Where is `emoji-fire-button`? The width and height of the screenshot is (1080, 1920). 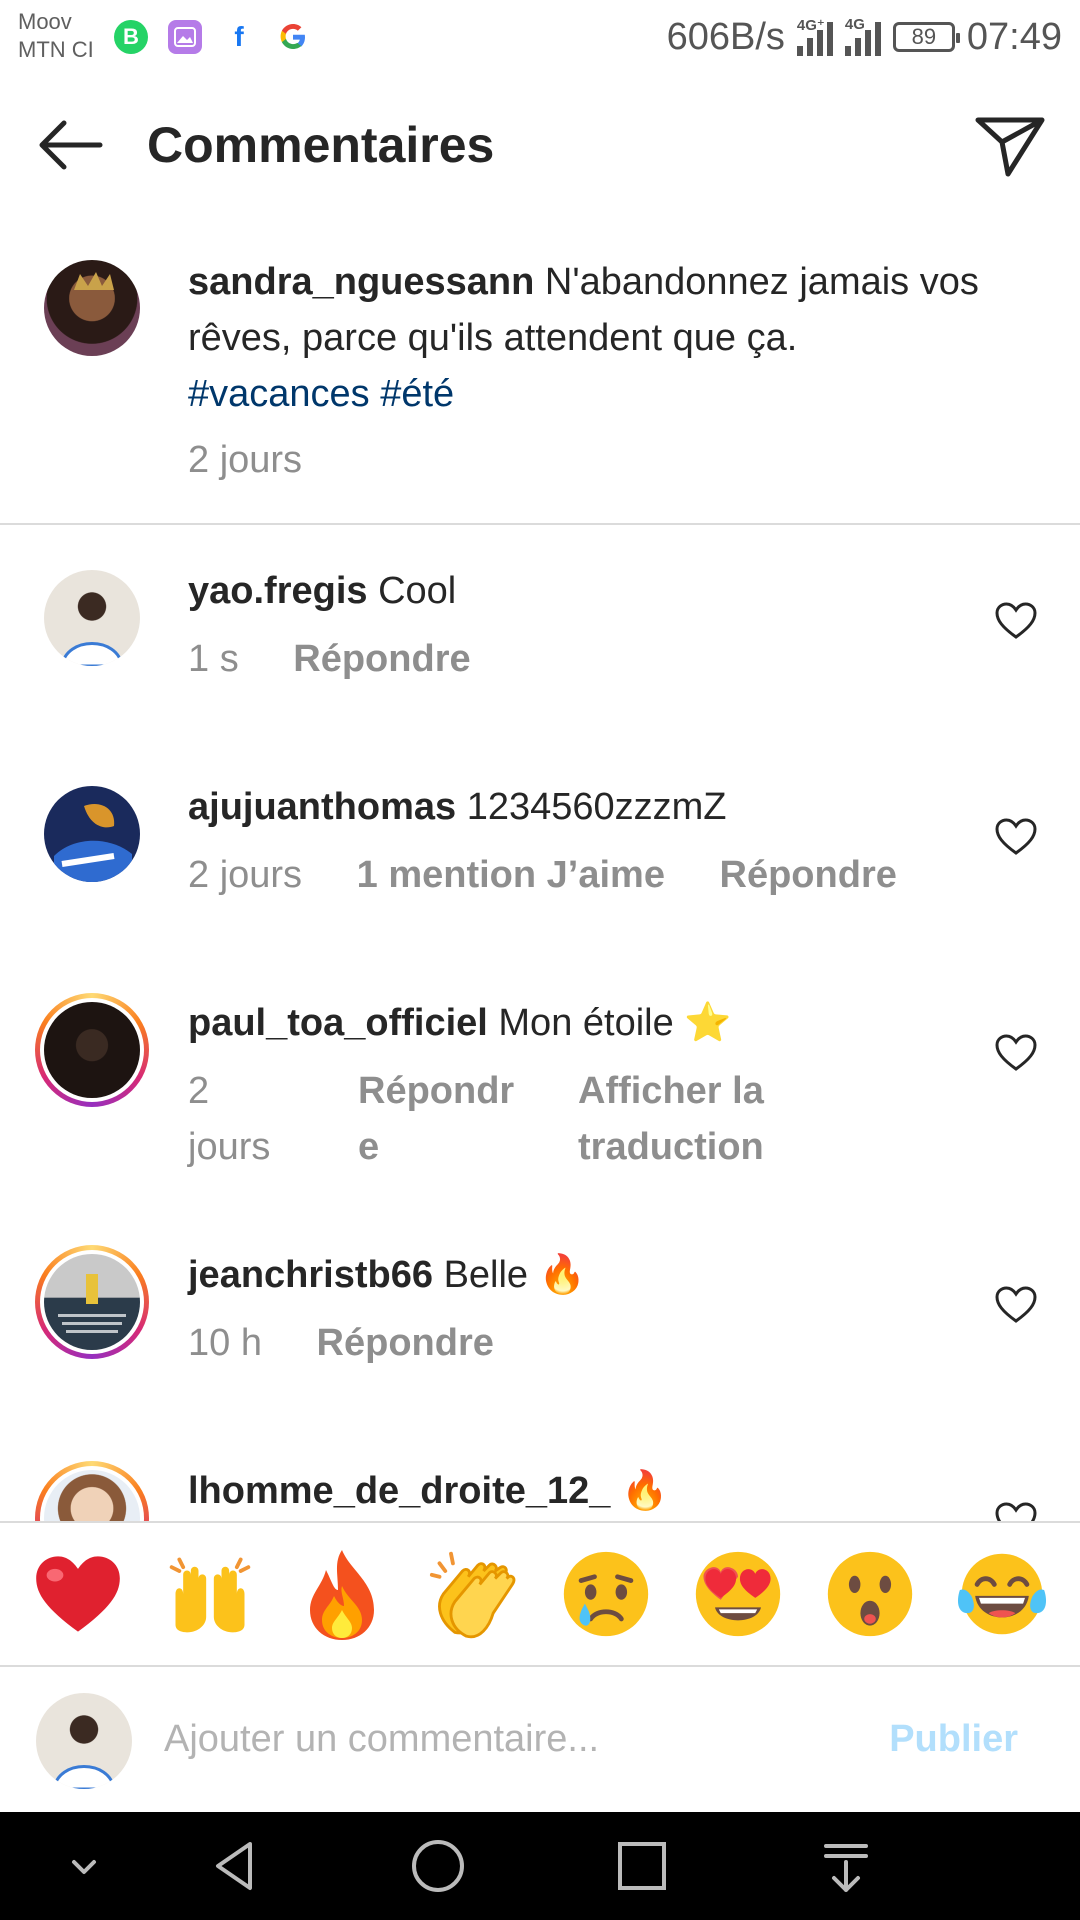 emoji-fire-button is located at coordinates (342, 1594).